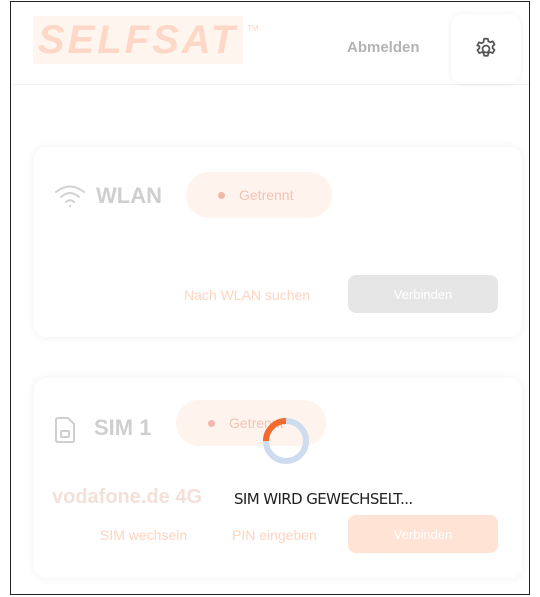 The image size is (540, 597). I want to click on gear-icon, so click(486, 47).